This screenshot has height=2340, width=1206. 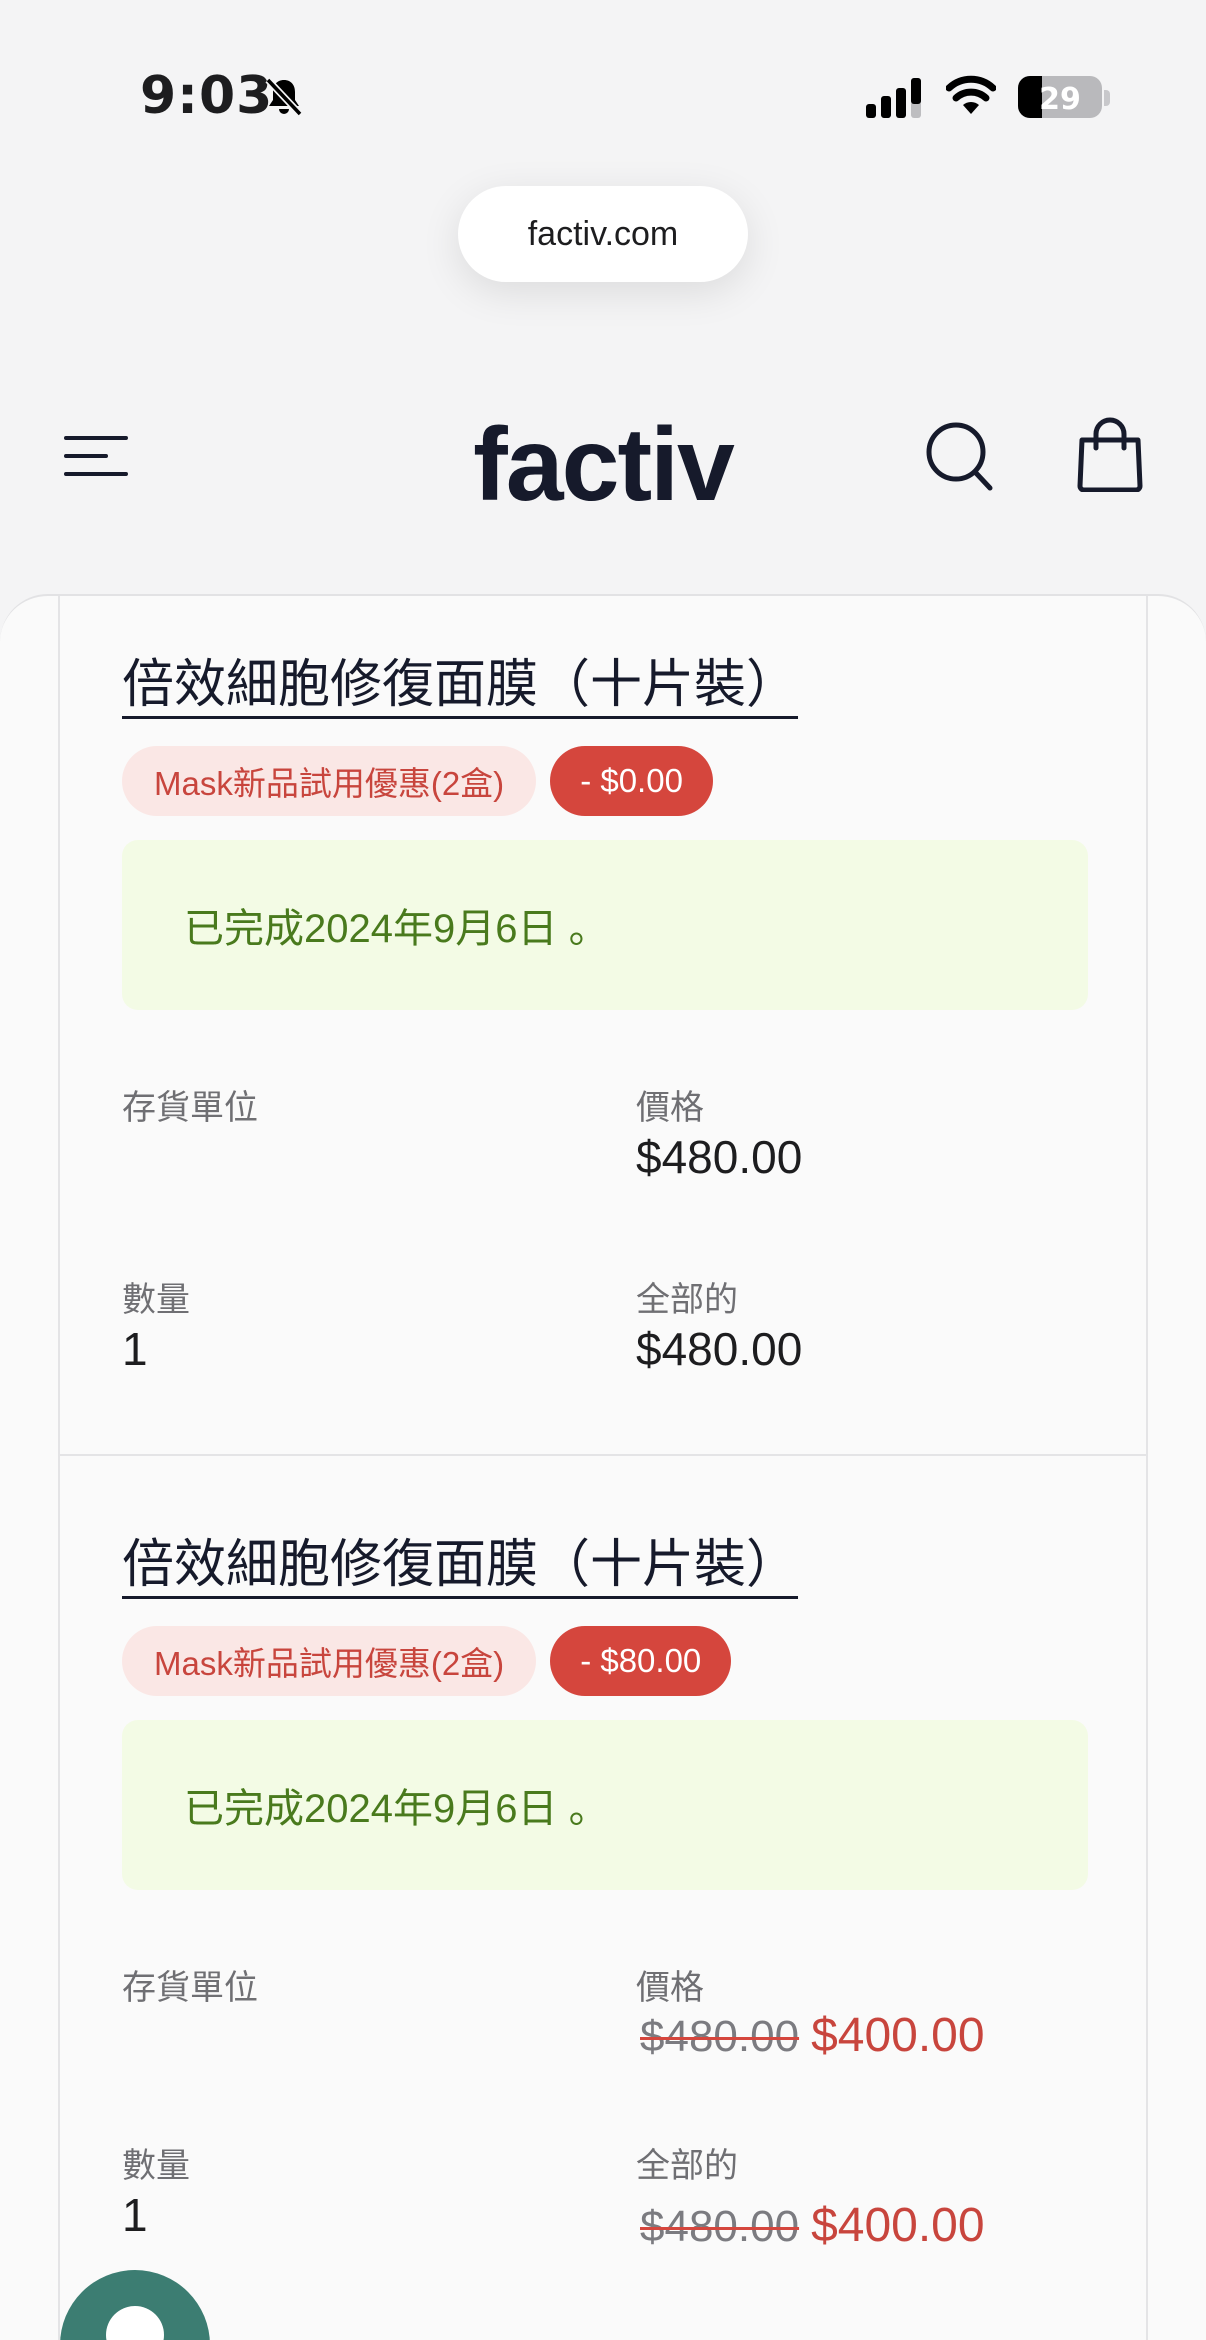 I want to click on url-bar: factiv.com, so click(x=603, y=234).